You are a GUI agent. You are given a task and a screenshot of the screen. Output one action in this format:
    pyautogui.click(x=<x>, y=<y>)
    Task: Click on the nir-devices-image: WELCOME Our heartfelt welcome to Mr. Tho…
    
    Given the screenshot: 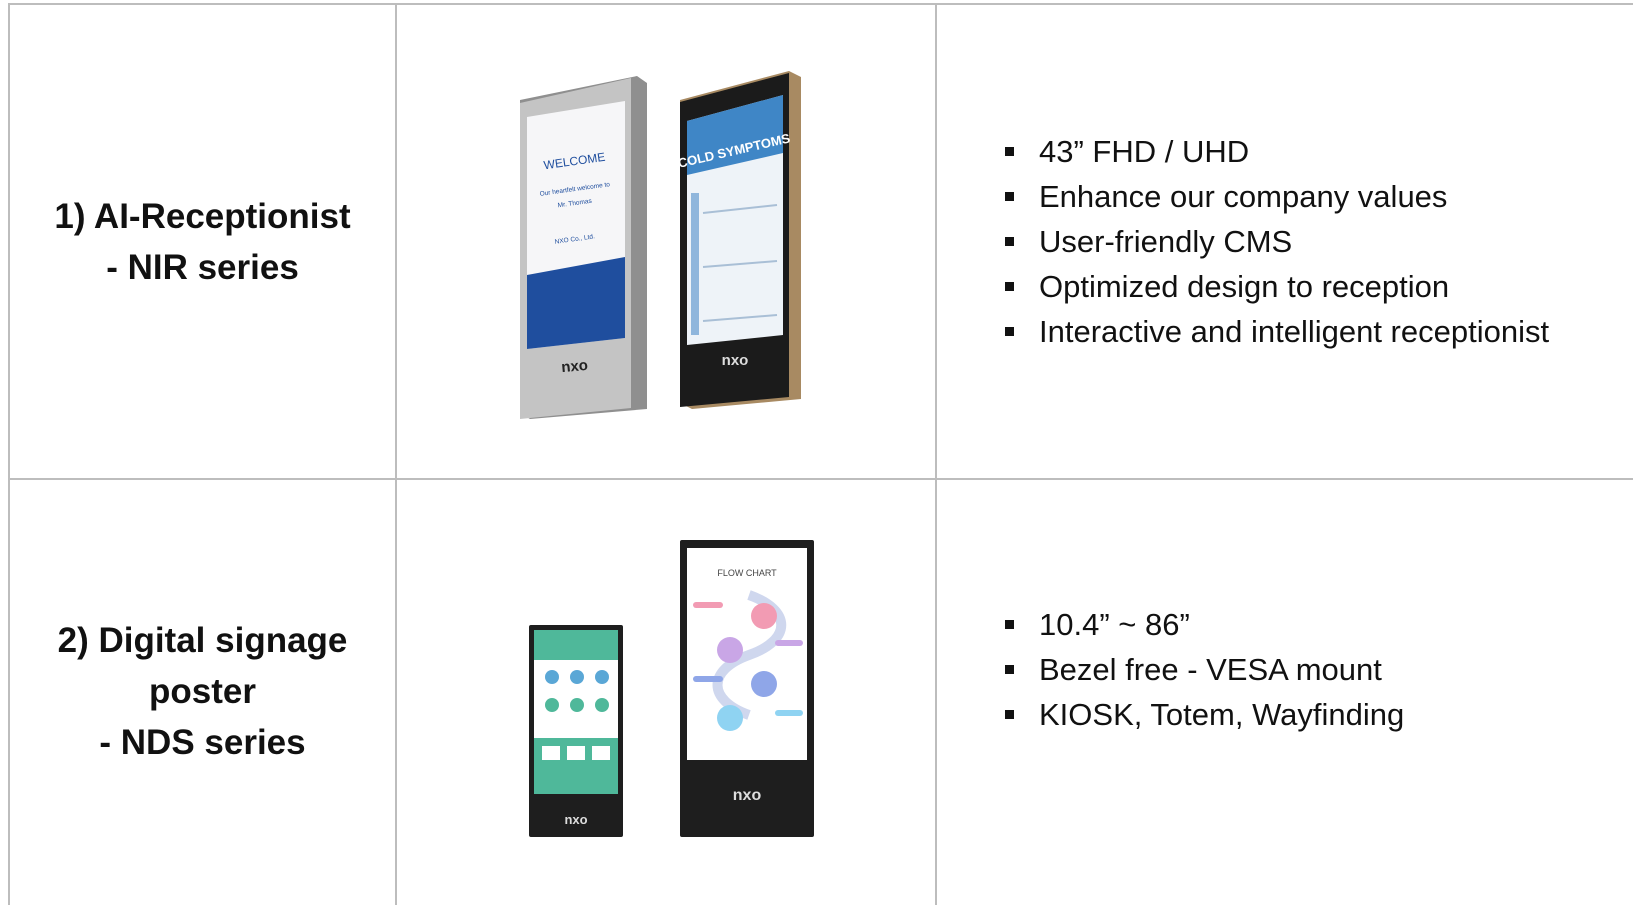 What is the action you would take?
    pyautogui.click(x=660, y=245)
    